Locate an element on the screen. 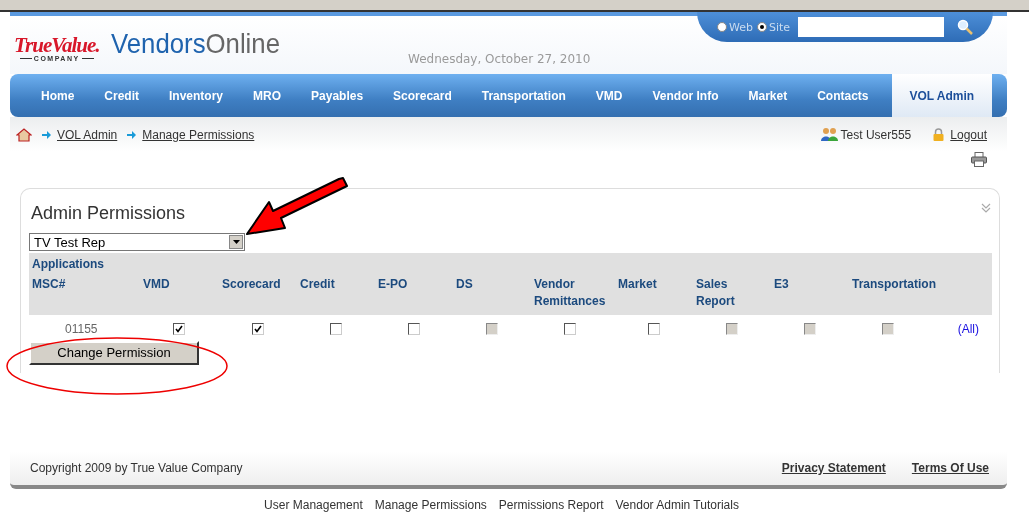 This screenshot has height=514, width=1029. nav-tab: Credit is located at coordinates (121, 95).